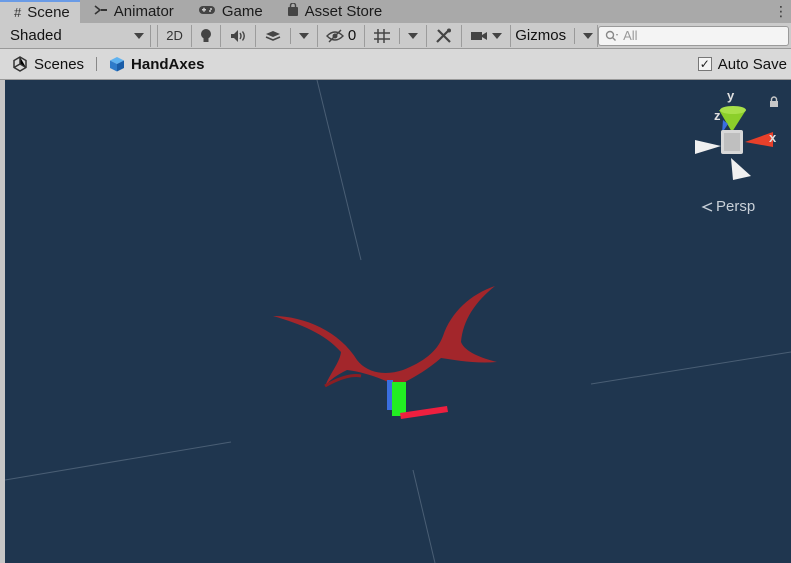 Image resolution: width=791 pixels, height=563 pixels. What do you see at coordinates (143, 11) in the screenshot?
I see `tab-label: Animator` at bounding box center [143, 11].